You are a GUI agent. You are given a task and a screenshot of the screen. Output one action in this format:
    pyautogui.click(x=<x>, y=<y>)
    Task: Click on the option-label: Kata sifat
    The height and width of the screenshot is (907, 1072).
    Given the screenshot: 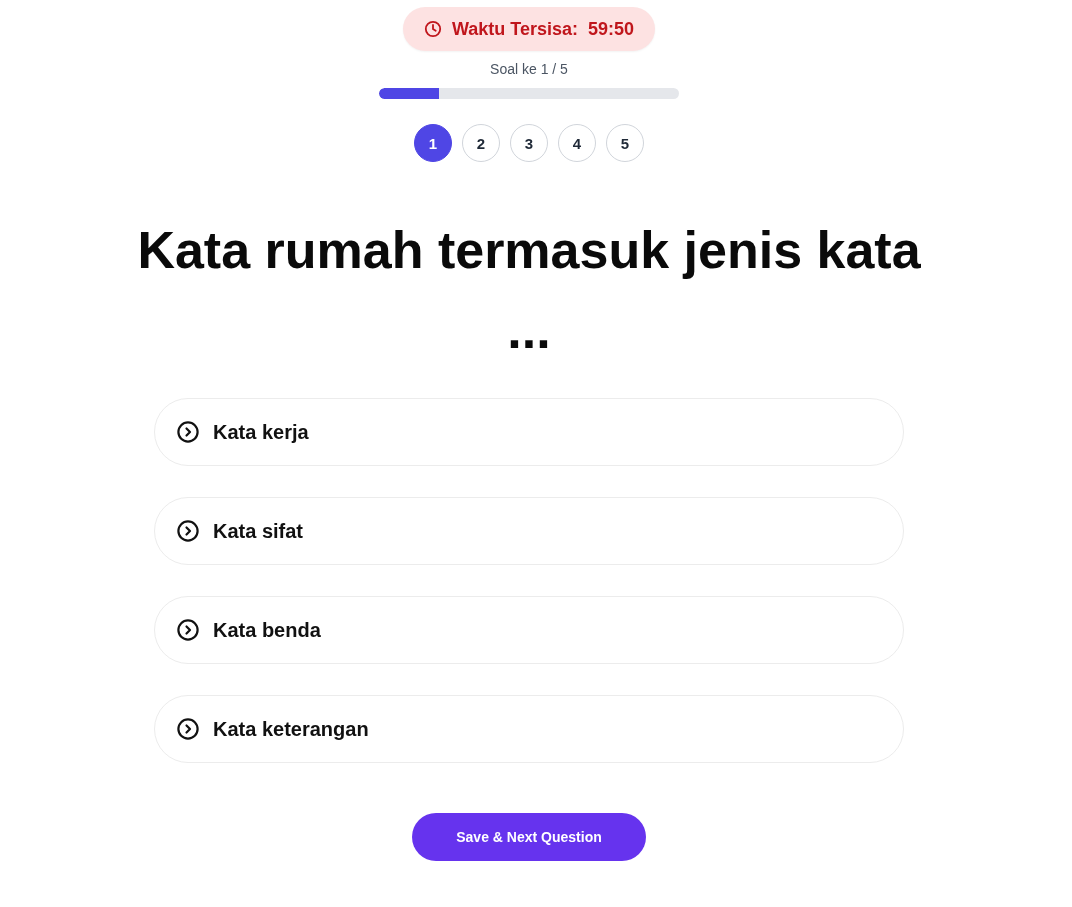 What is the action you would take?
    pyautogui.click(x=258, y=531)
    